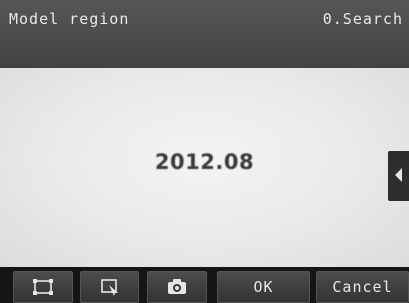  Describe the element at coordinates (69, 19) in the screenshot. I see `page-title: Model region` at that location.